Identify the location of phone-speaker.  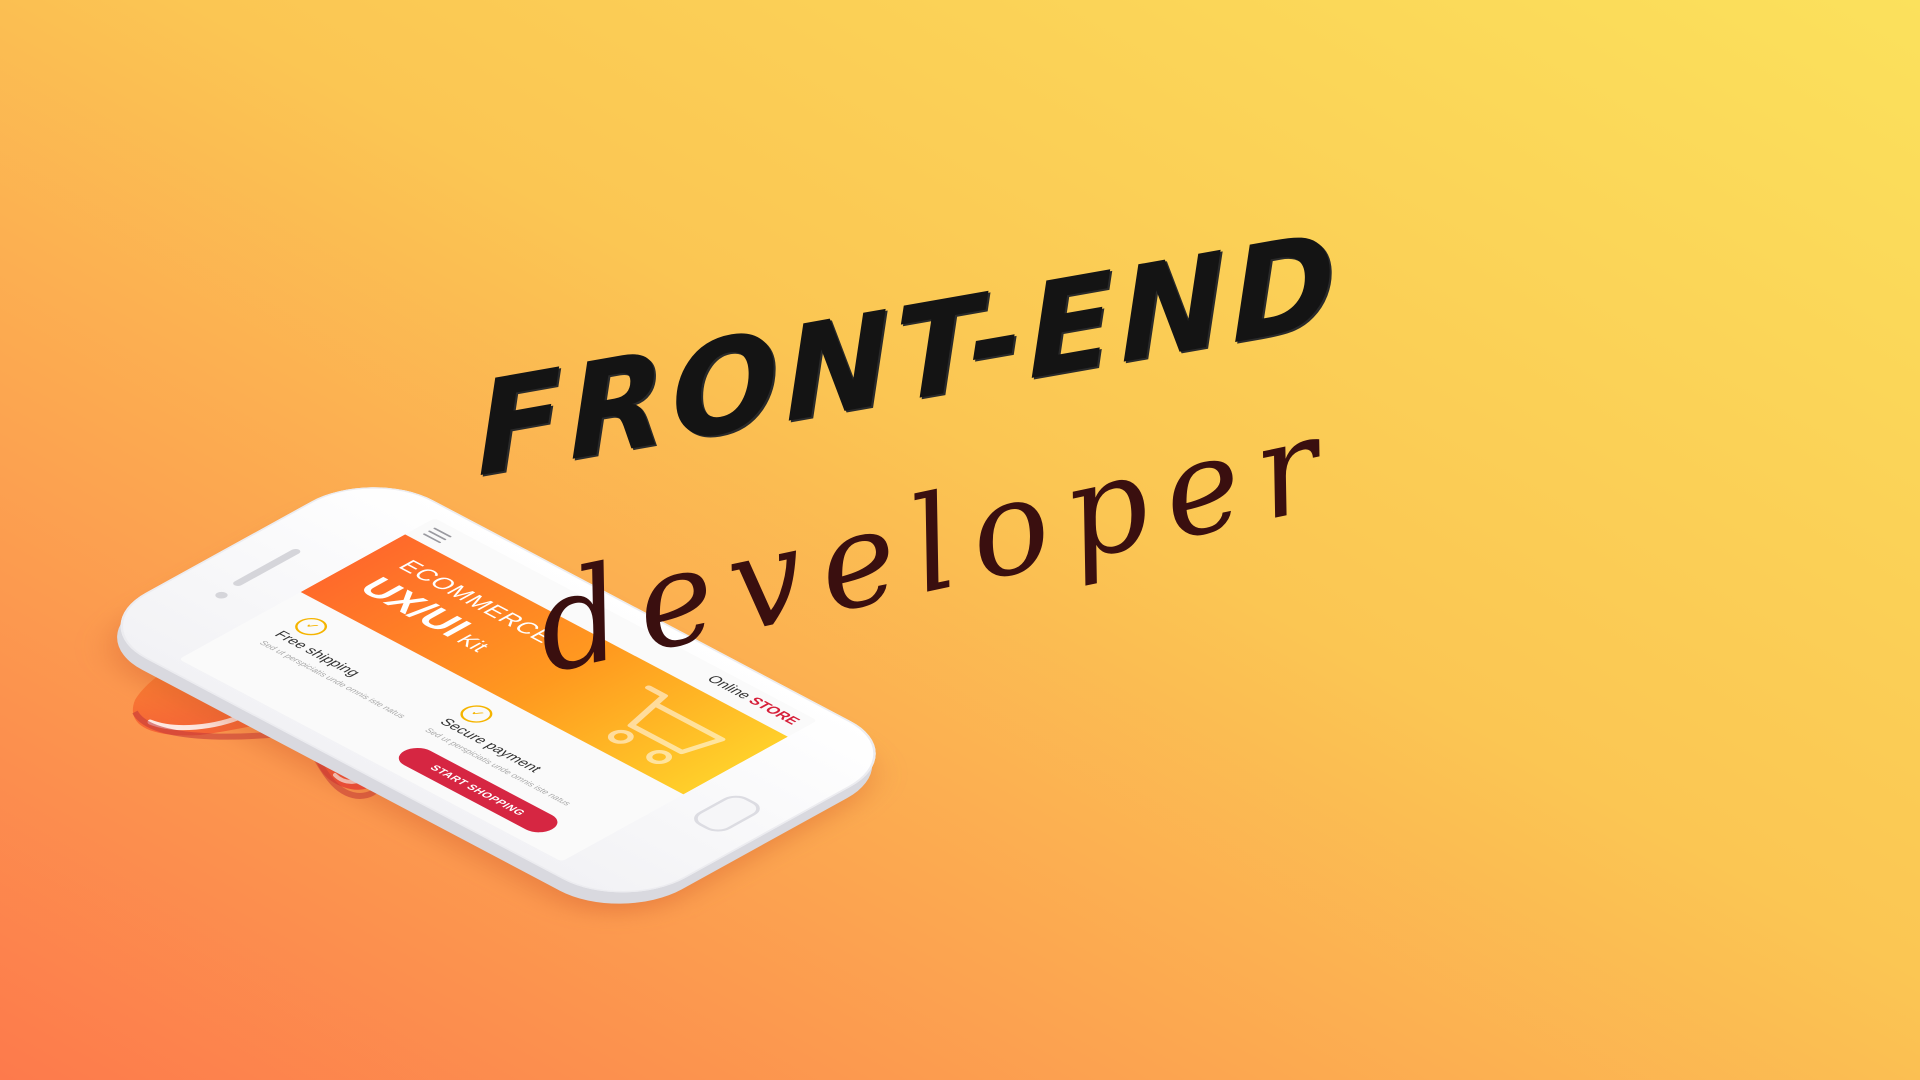
(267, 567).